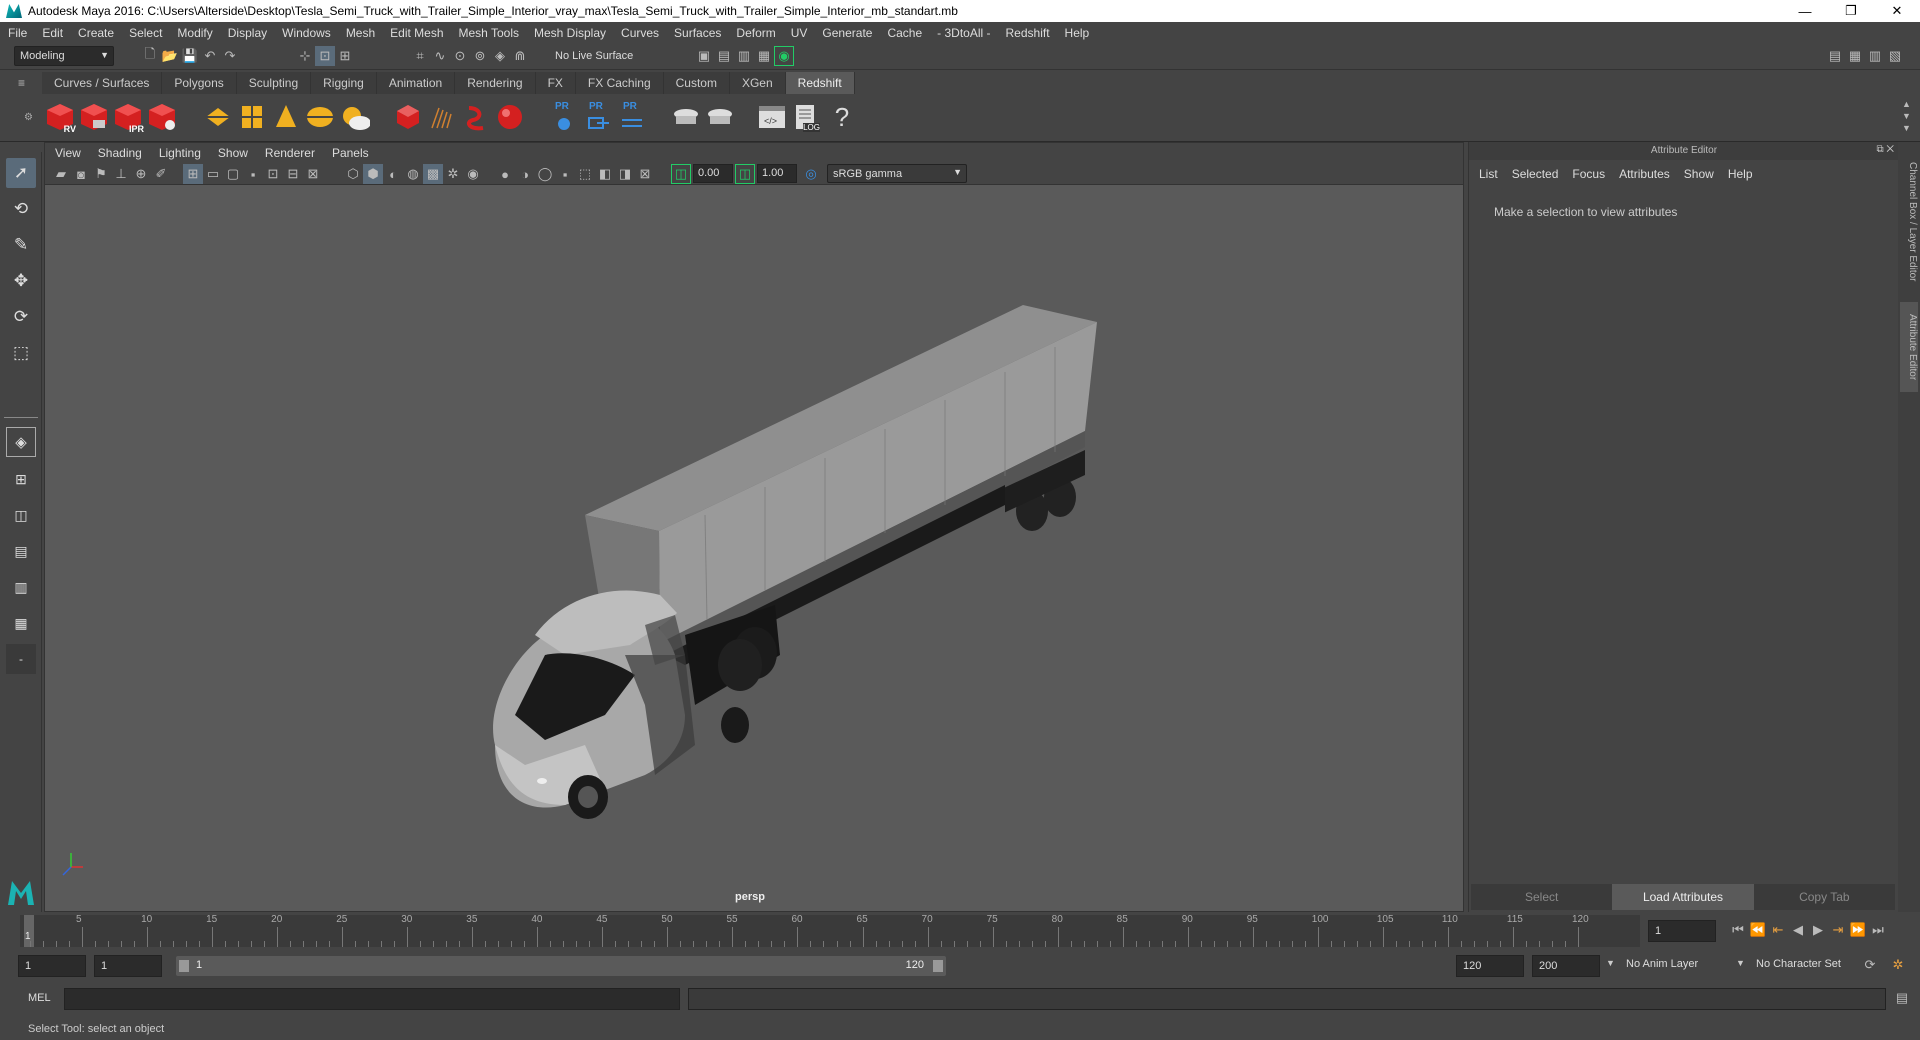 This screenshot has height=1040, width=1920. I want to click on color-management-icon: ◎, so click(811, 174).